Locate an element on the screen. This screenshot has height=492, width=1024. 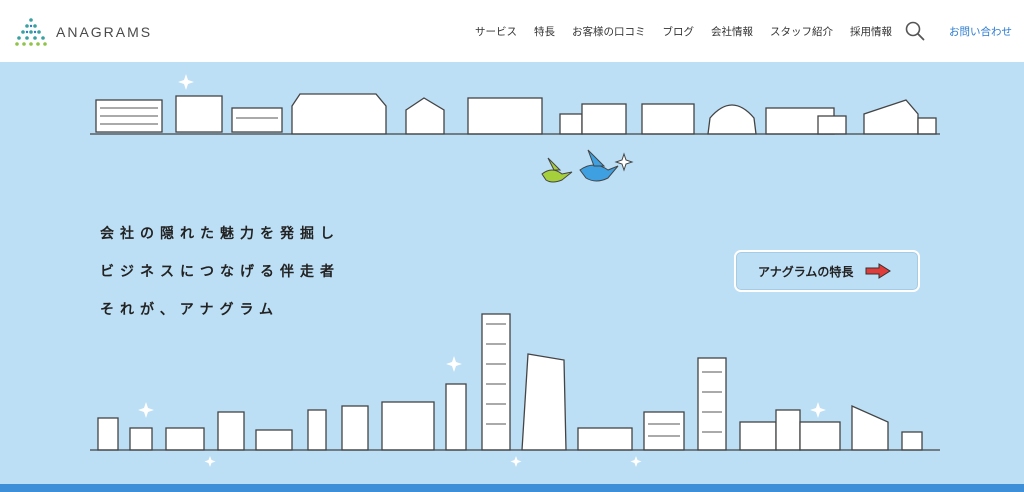
catch-line-2: ビジネスにつなげる伴走者 is located at coordinates (220, 272).